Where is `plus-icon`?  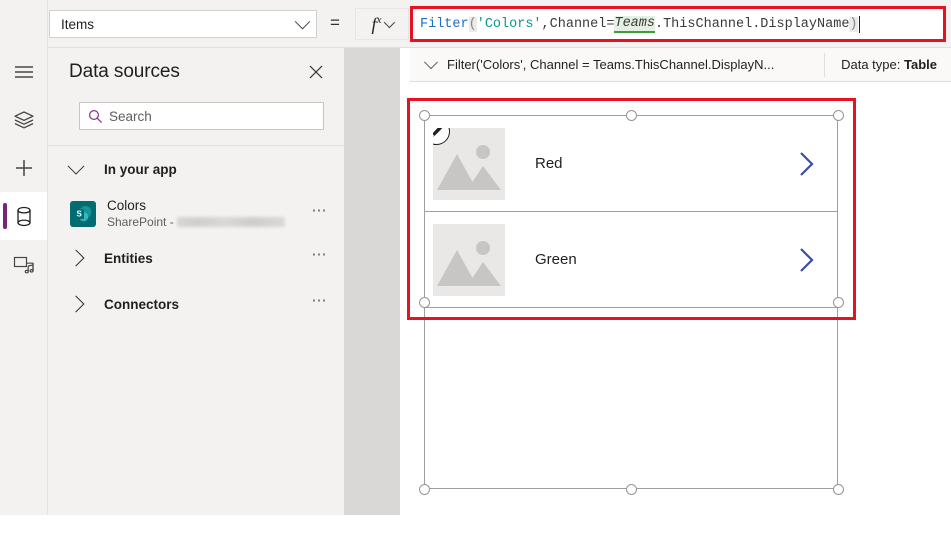 plus-icon is located at coordinates (24, 168).